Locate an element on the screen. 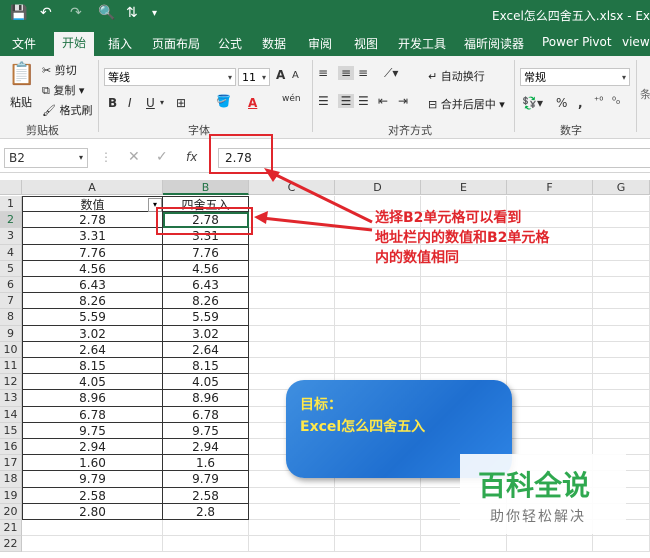  cell-highlight-box is located at coordinates (204, 221).